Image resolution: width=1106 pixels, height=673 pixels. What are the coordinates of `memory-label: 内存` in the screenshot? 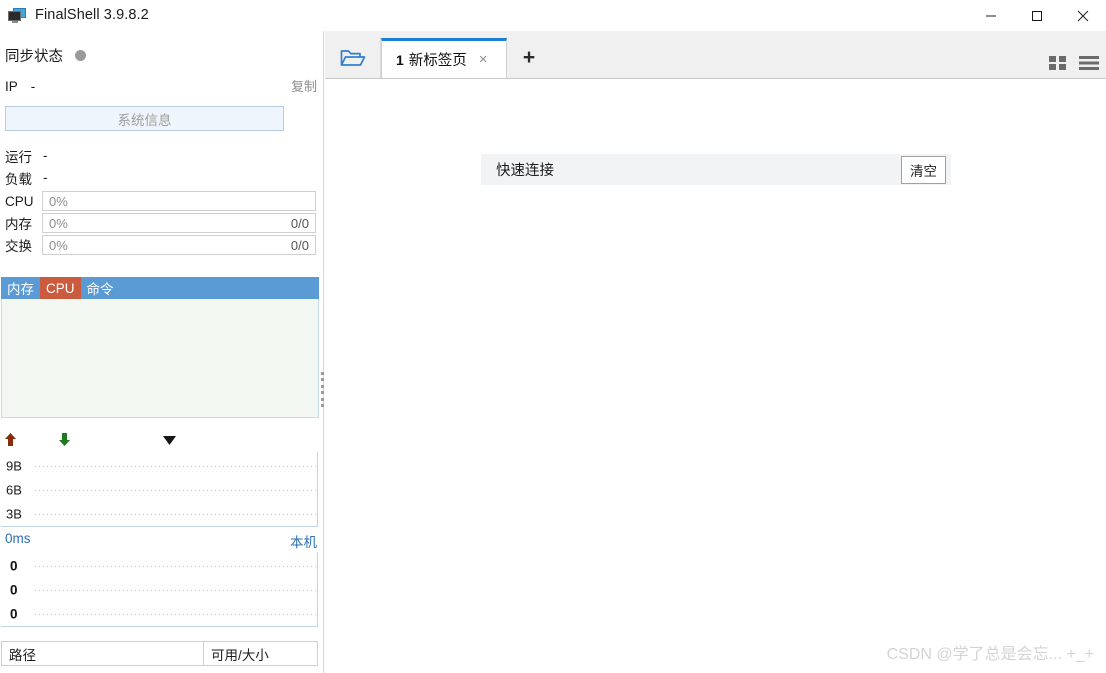 It's located at (18, 224).